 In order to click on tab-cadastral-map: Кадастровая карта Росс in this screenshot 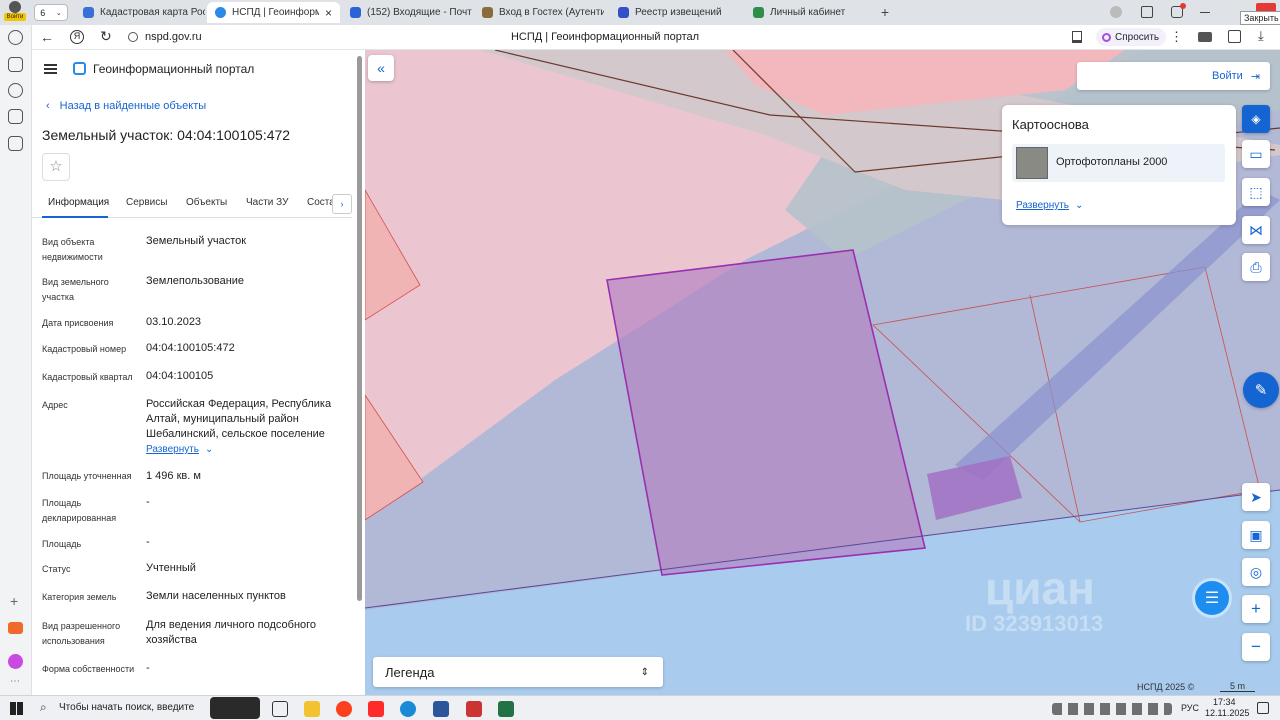, I will do `click(140, 12)`.